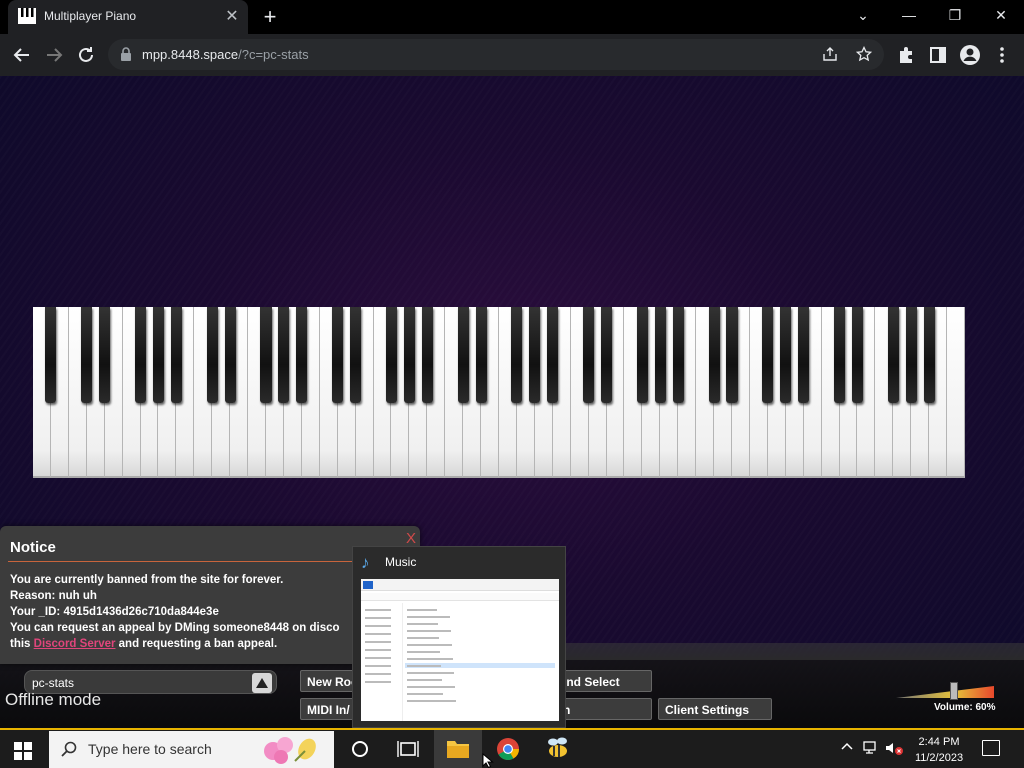  I want to click on bee-app-icon, so click(558, 749).